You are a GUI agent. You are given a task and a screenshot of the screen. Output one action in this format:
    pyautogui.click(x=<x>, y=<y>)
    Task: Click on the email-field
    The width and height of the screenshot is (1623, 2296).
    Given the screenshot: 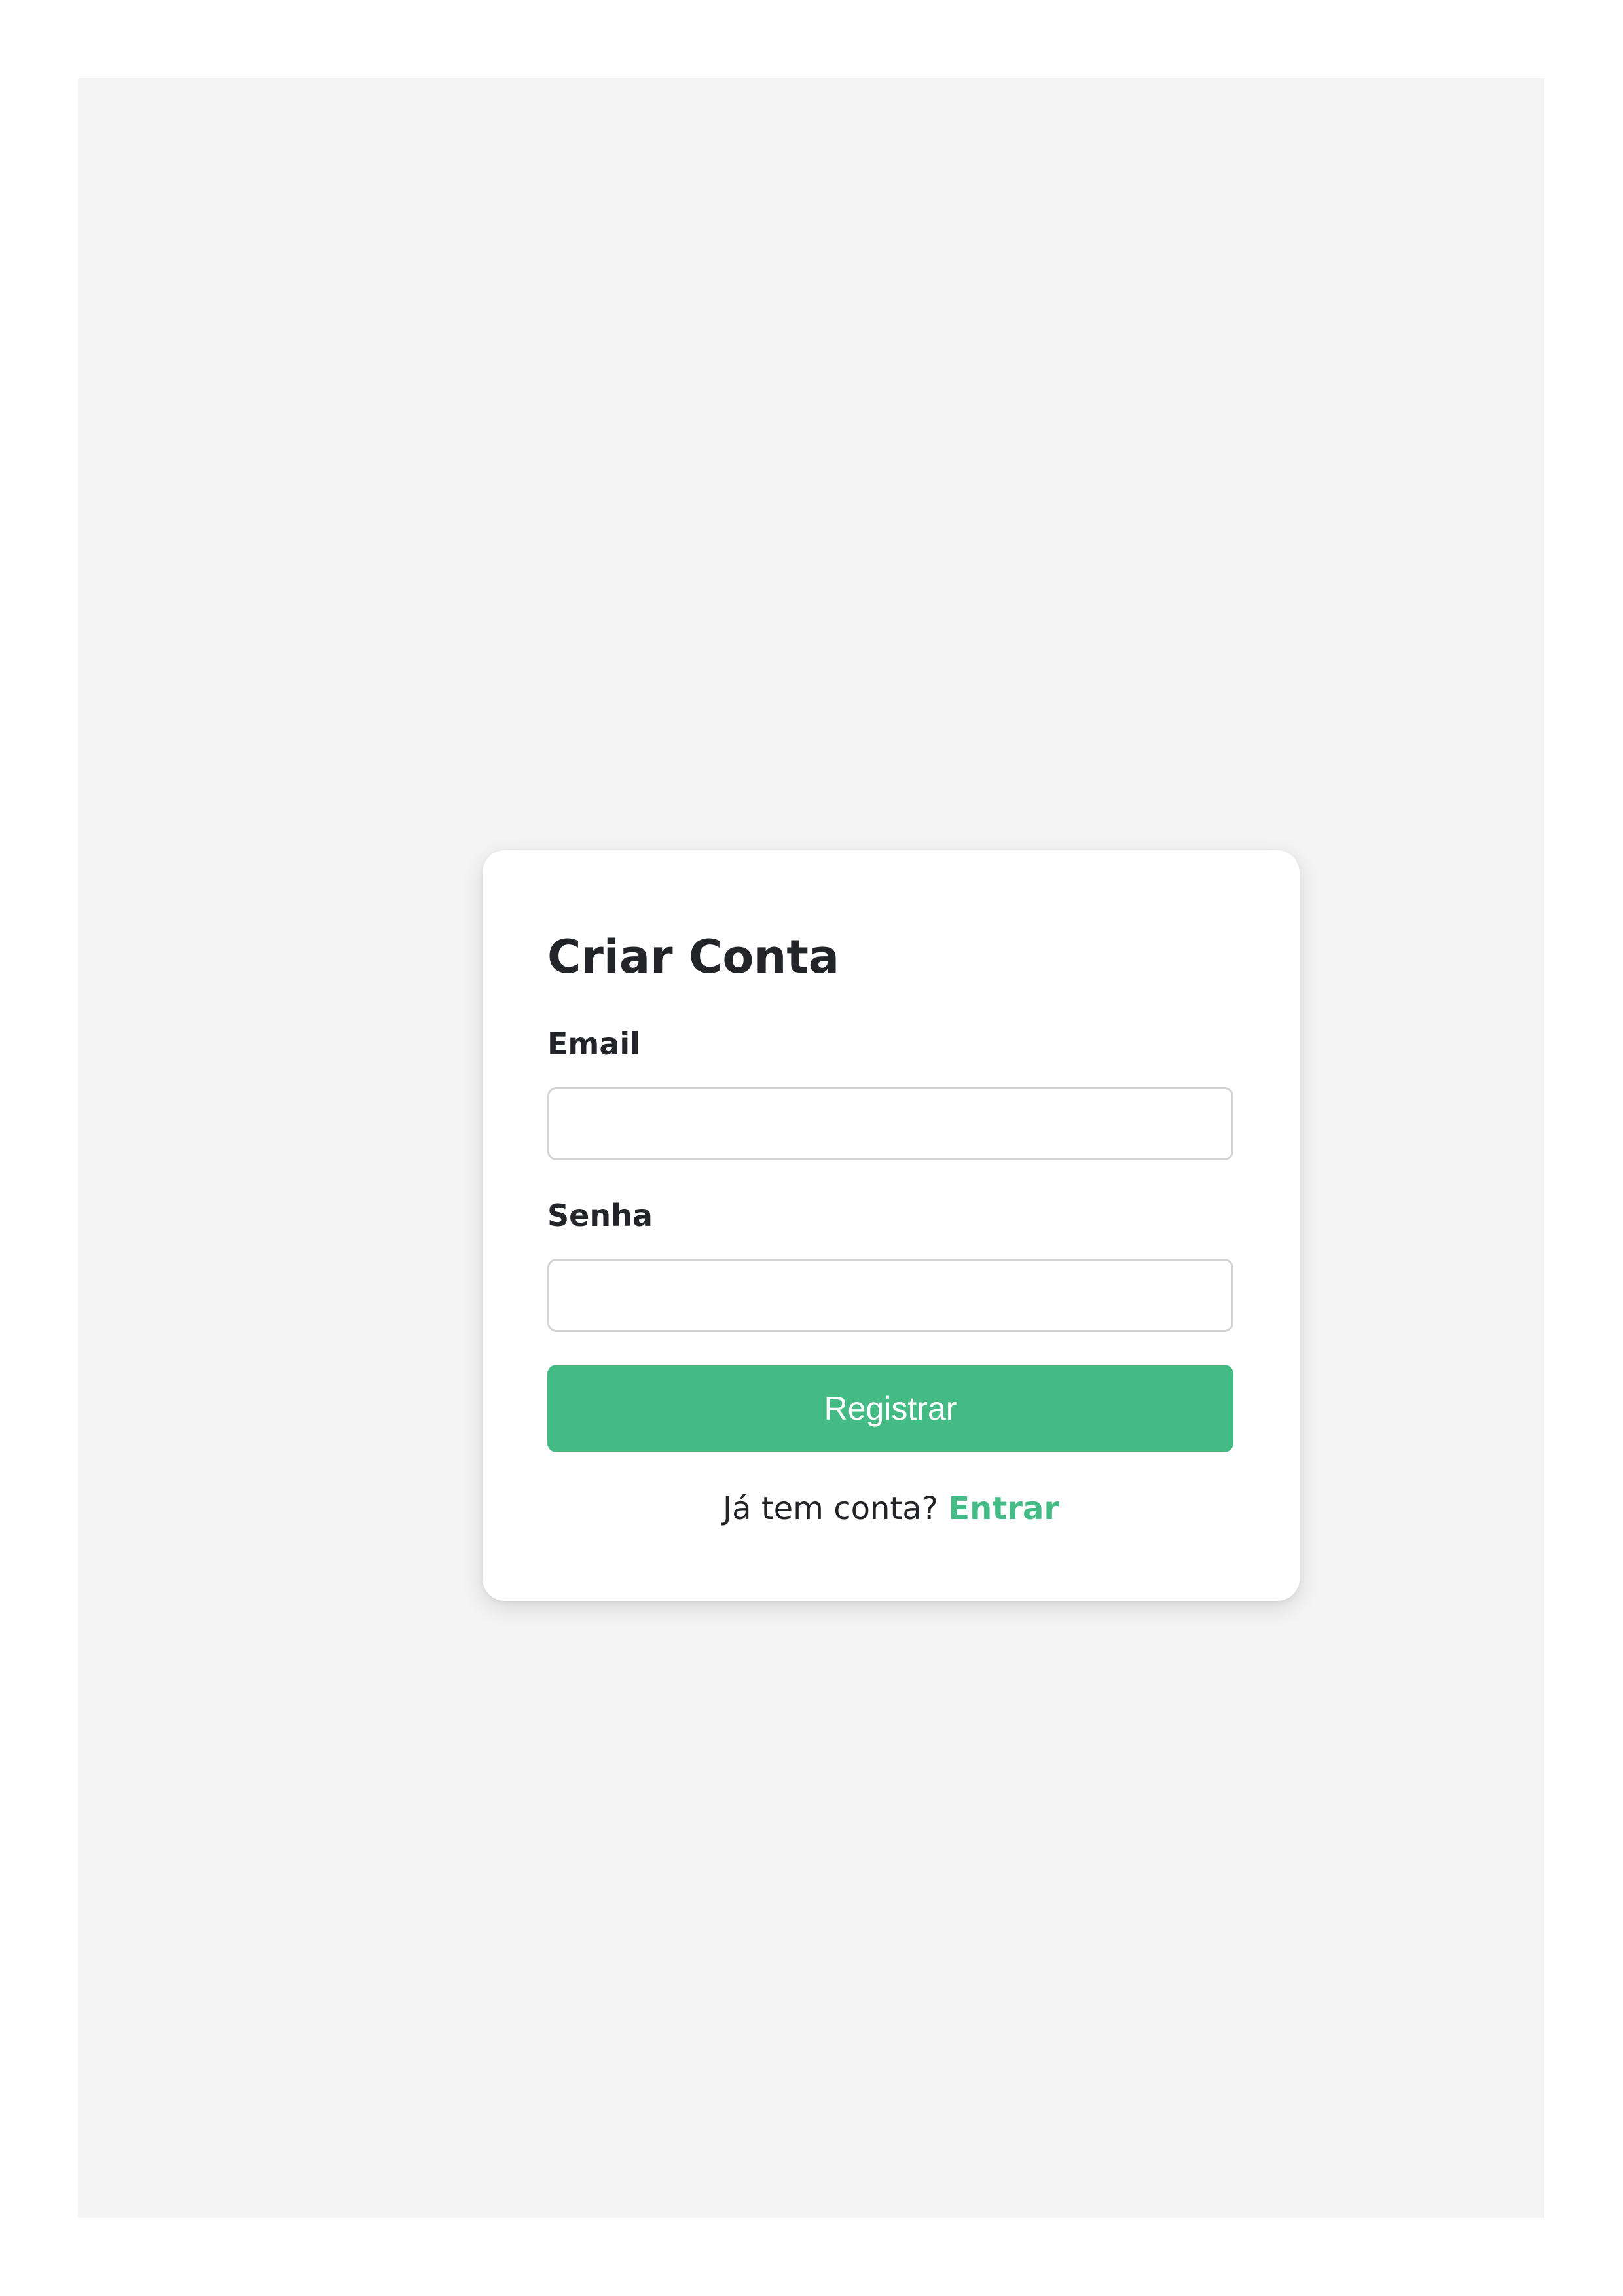 What is the action you would take?
    pyautogui.click(x=890, y=1123)
    